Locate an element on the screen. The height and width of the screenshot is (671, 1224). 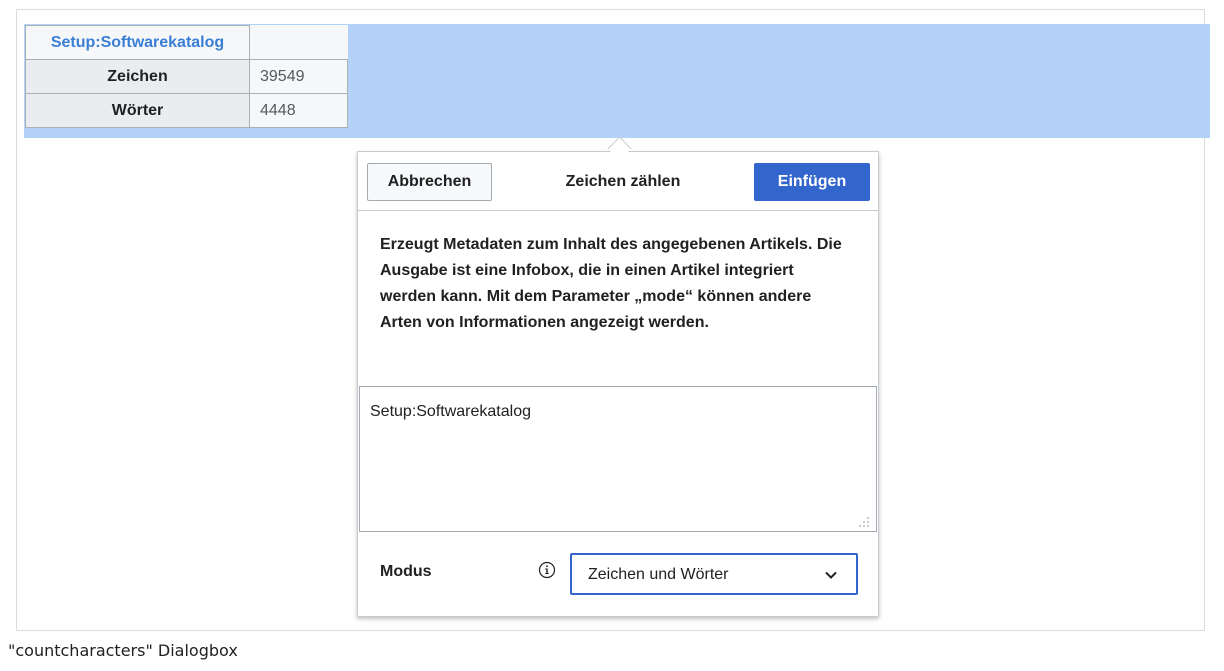
mode-select: Zeichen und Wörter is located at coordinates (714, 574).